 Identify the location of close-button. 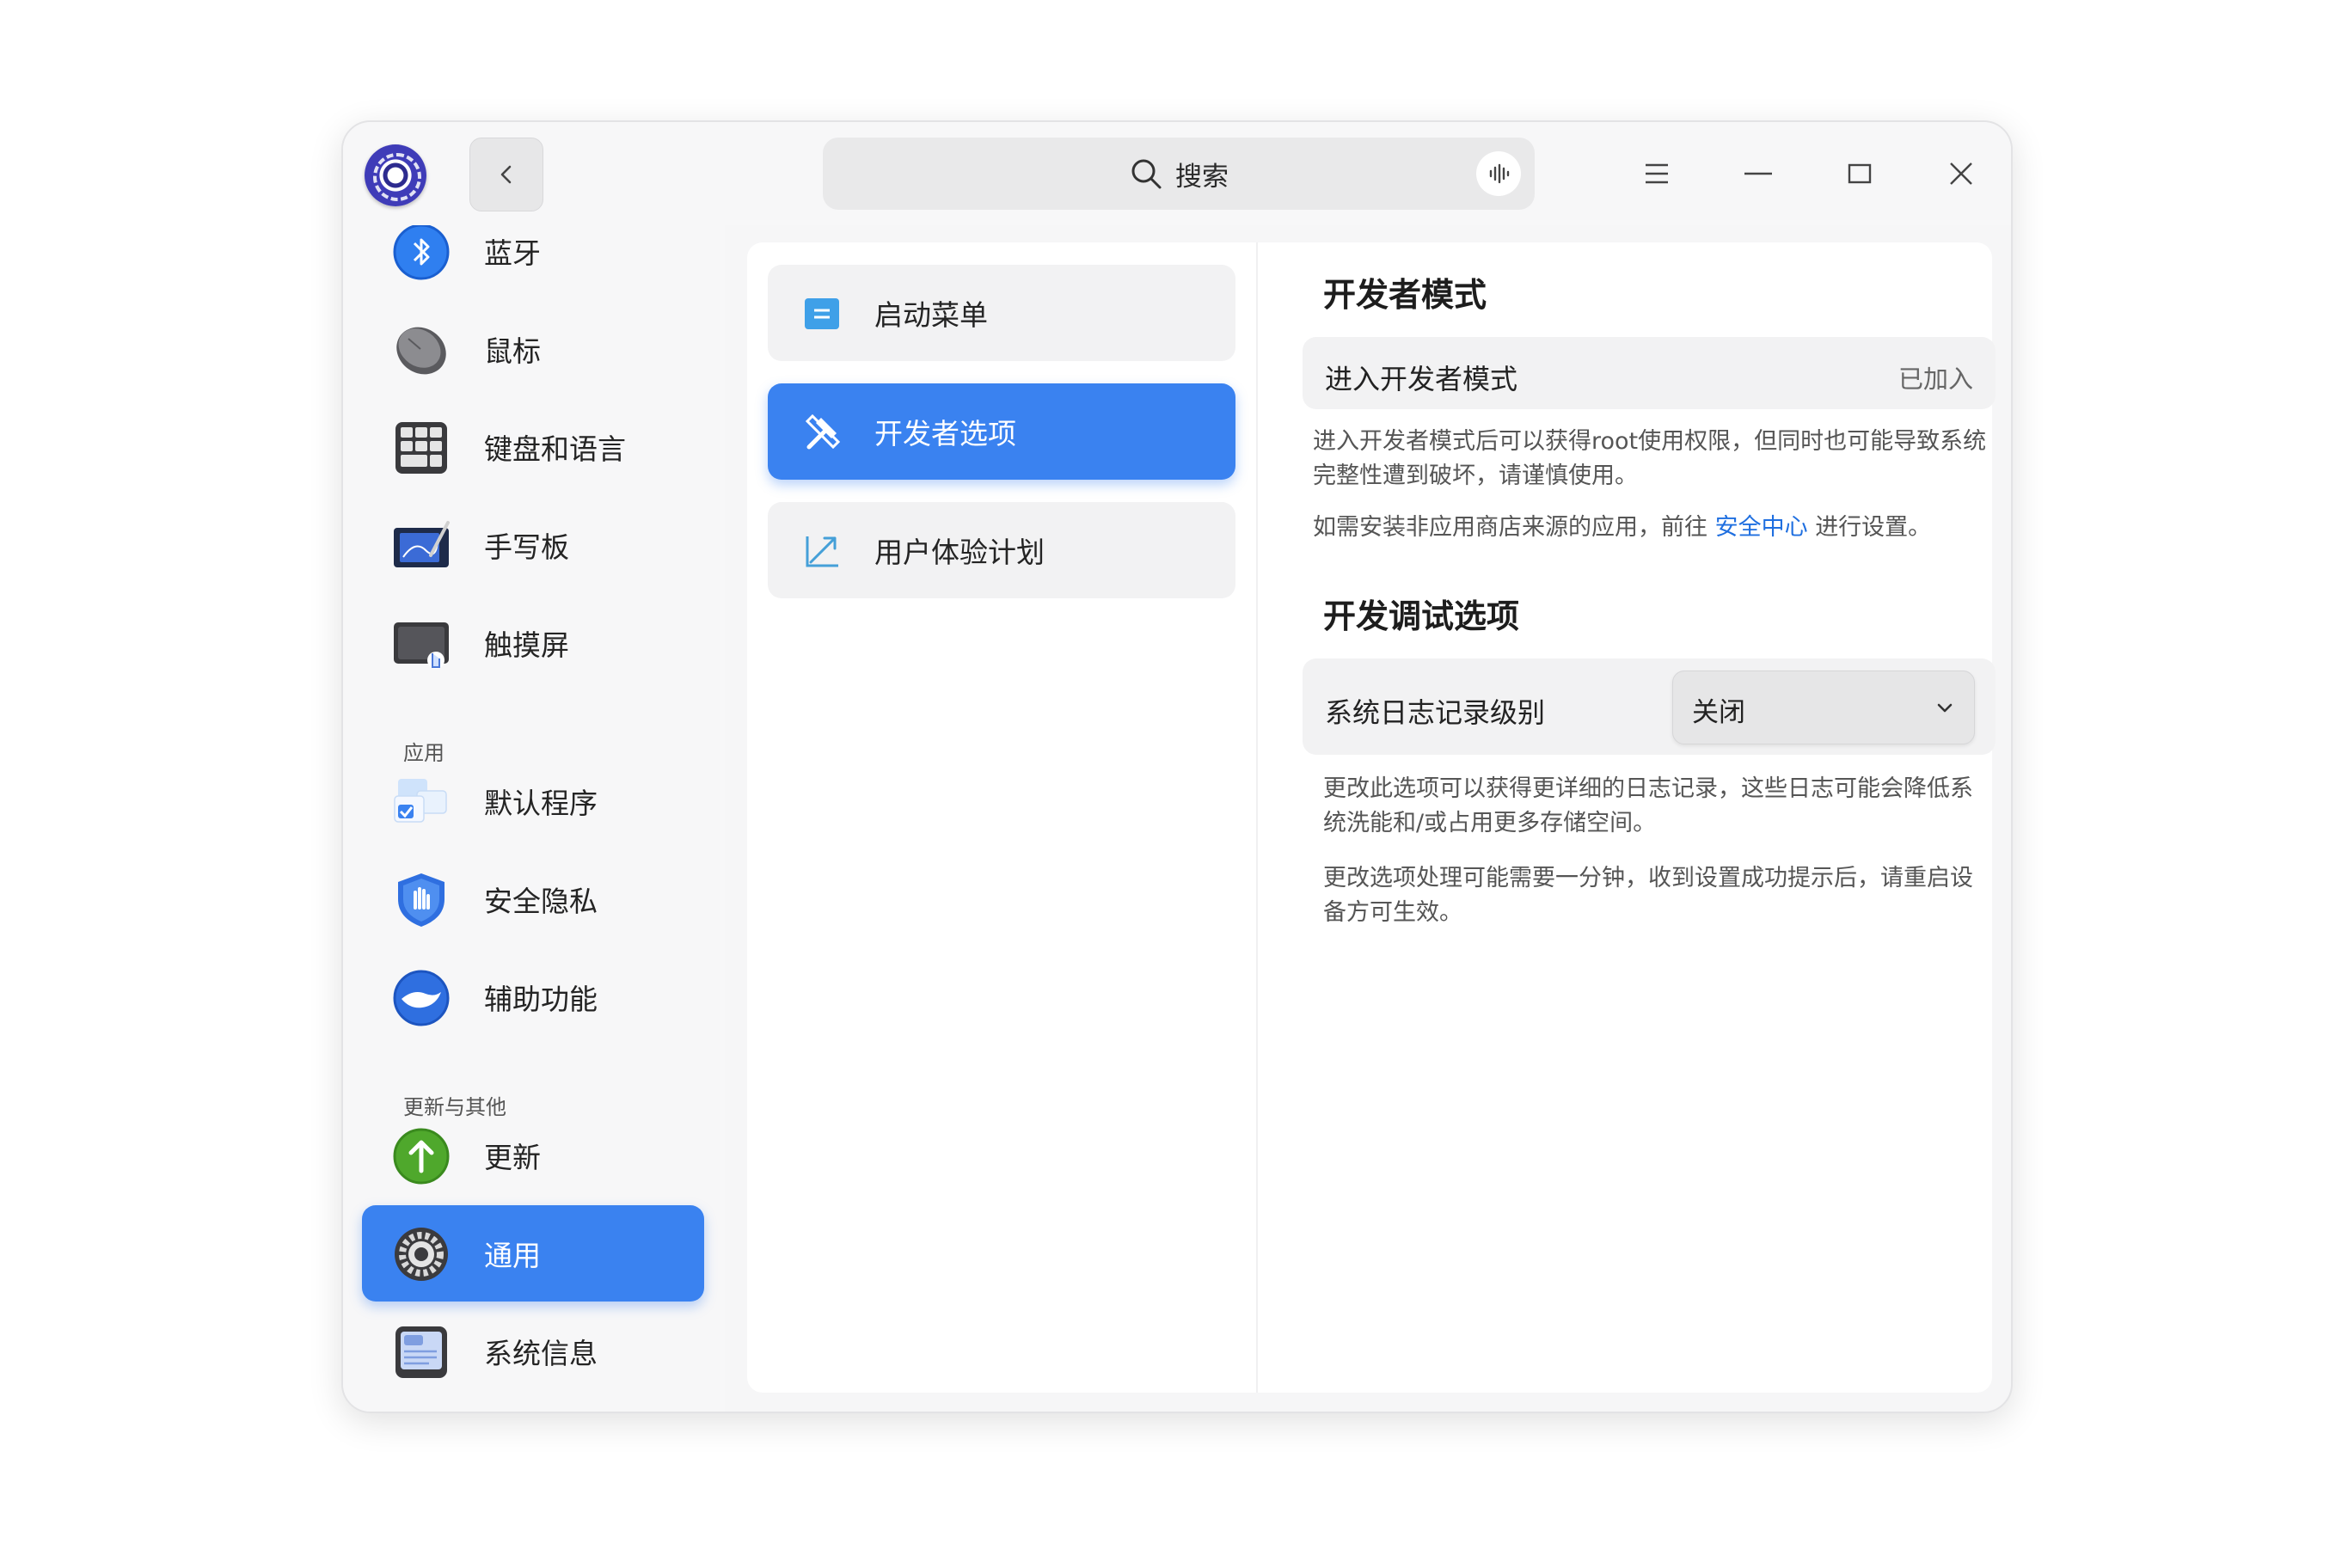
(1961, 173).